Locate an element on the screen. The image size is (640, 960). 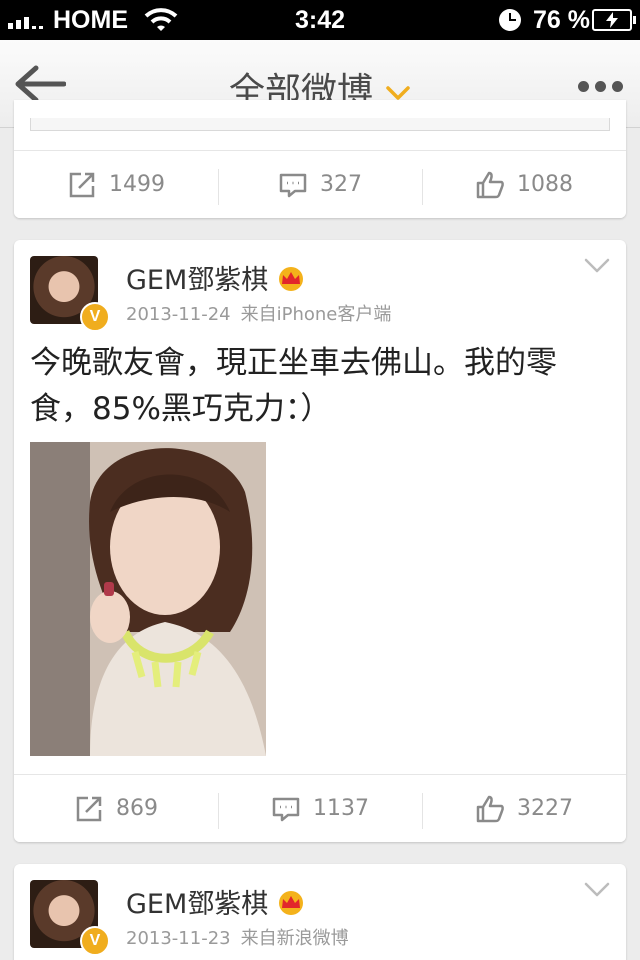
feed-card: 1499 327 1088 is located at coordinates (320, 159).